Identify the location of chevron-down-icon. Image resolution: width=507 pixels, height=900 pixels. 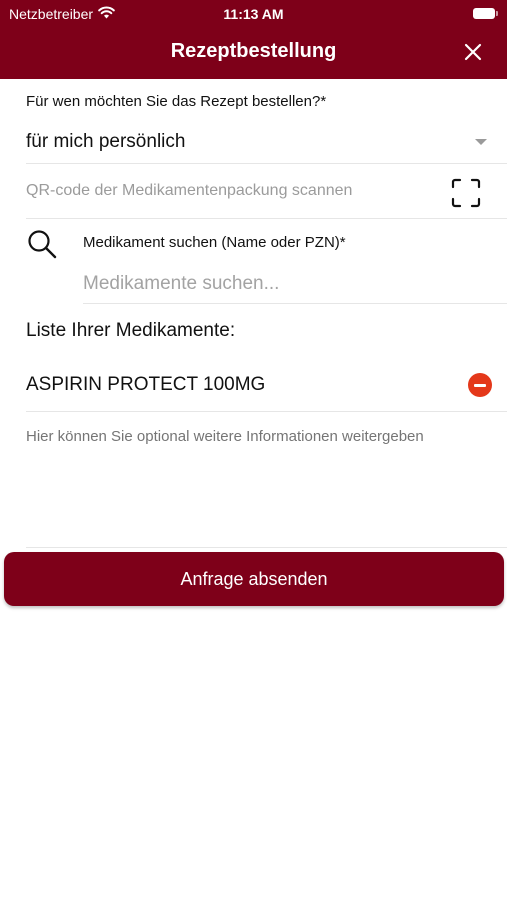
(481, 142).